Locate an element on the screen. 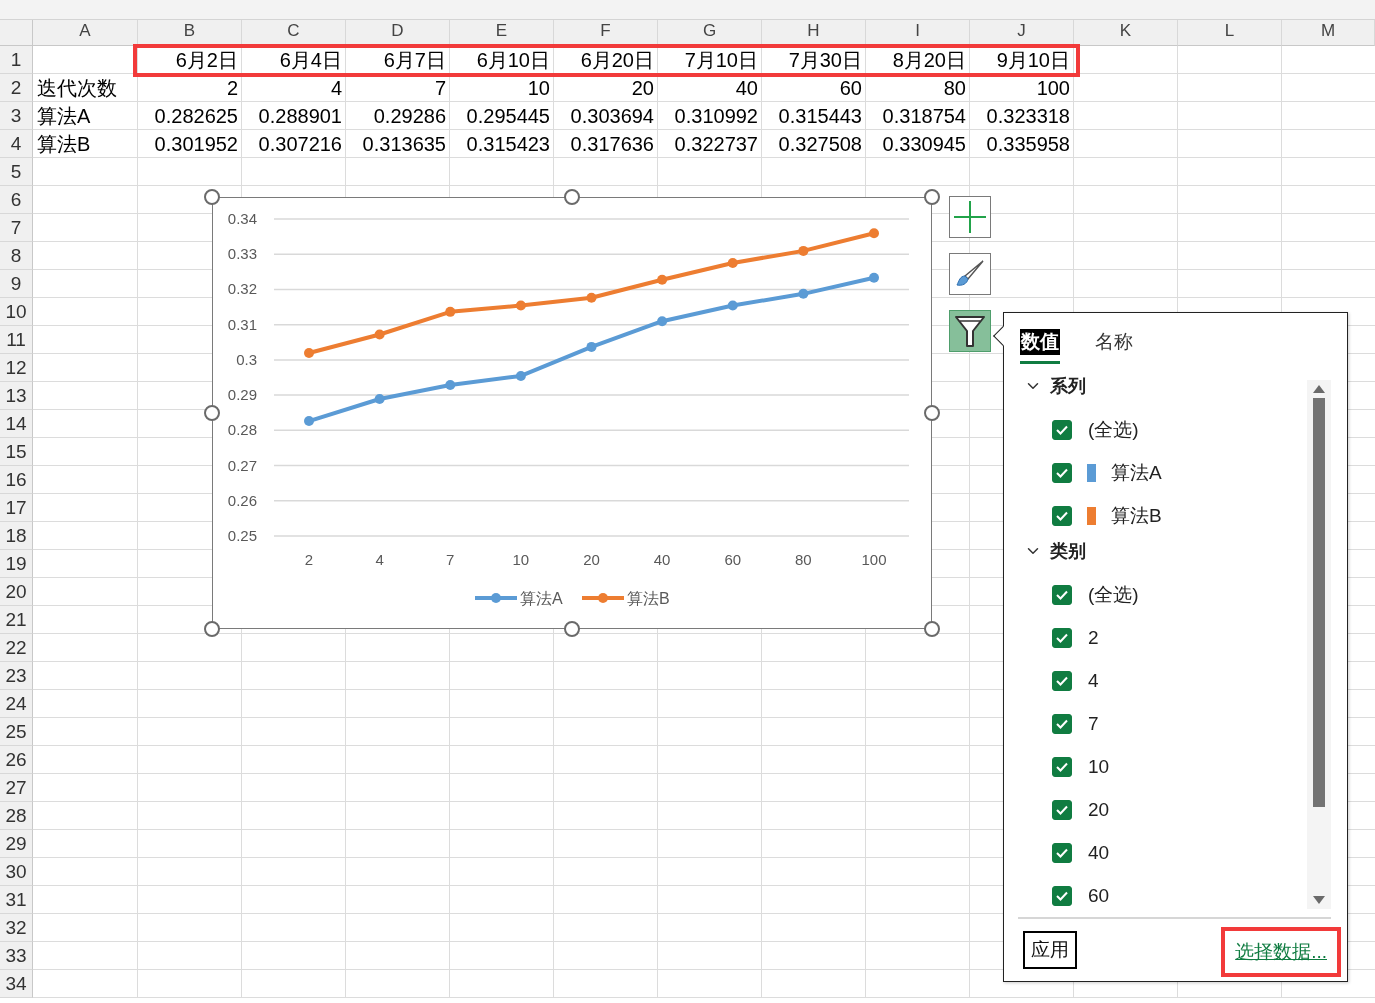  axis-label: 0.26 is located at coordinates (242, 500).